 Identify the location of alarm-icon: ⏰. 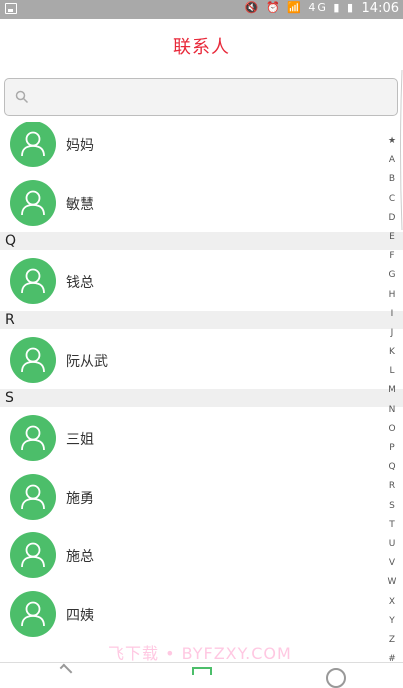
(273, 7).